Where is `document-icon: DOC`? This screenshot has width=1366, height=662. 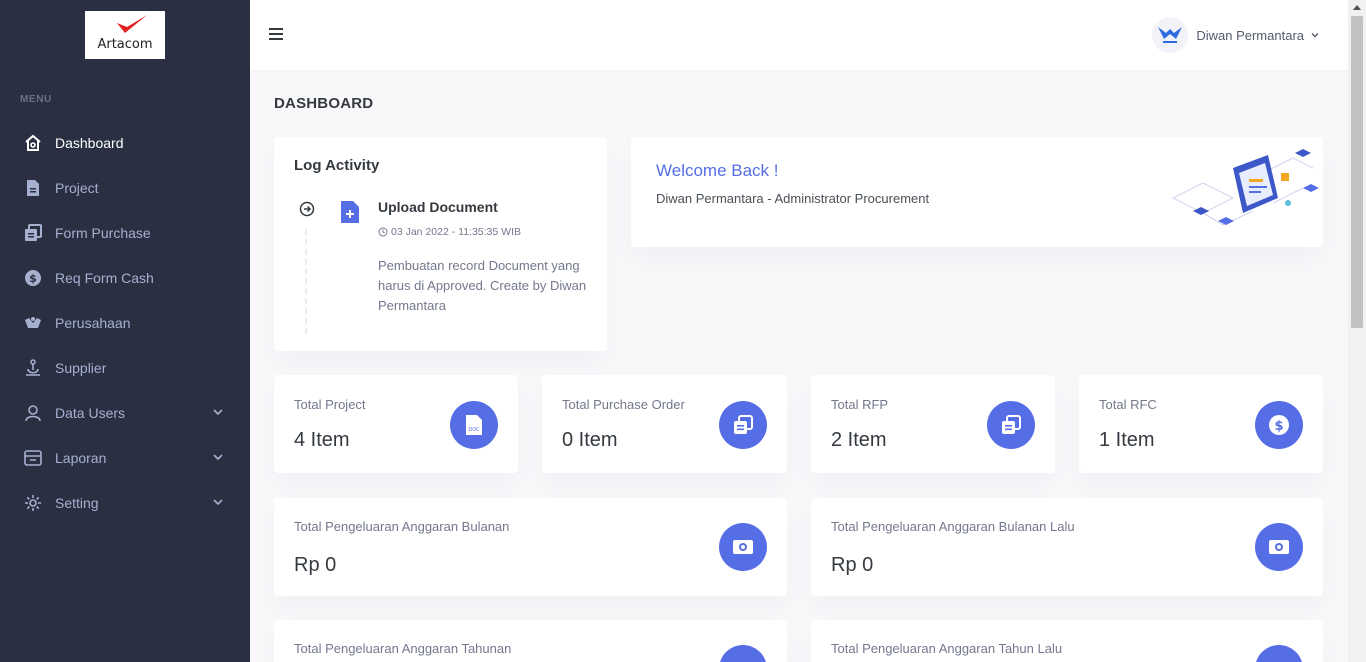
document-icon: DOC is located at coordinates (474, 425).